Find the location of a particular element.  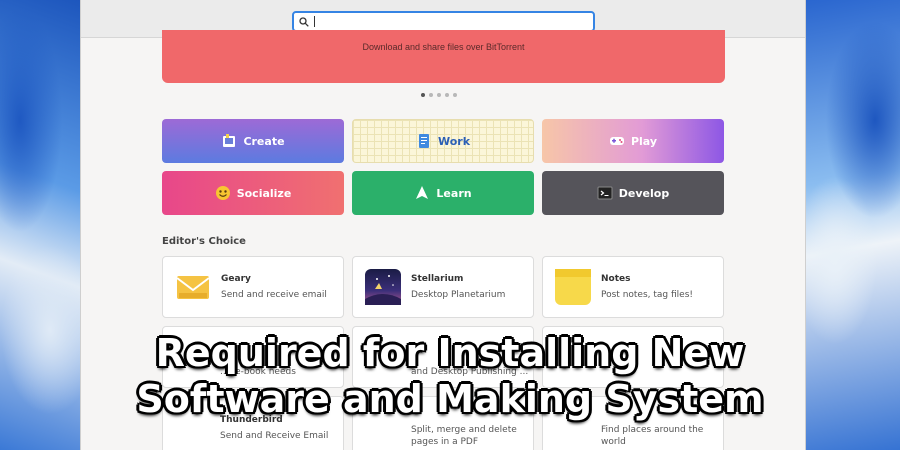

app-desc: Send and receive email is located at coordinates (274, 295).